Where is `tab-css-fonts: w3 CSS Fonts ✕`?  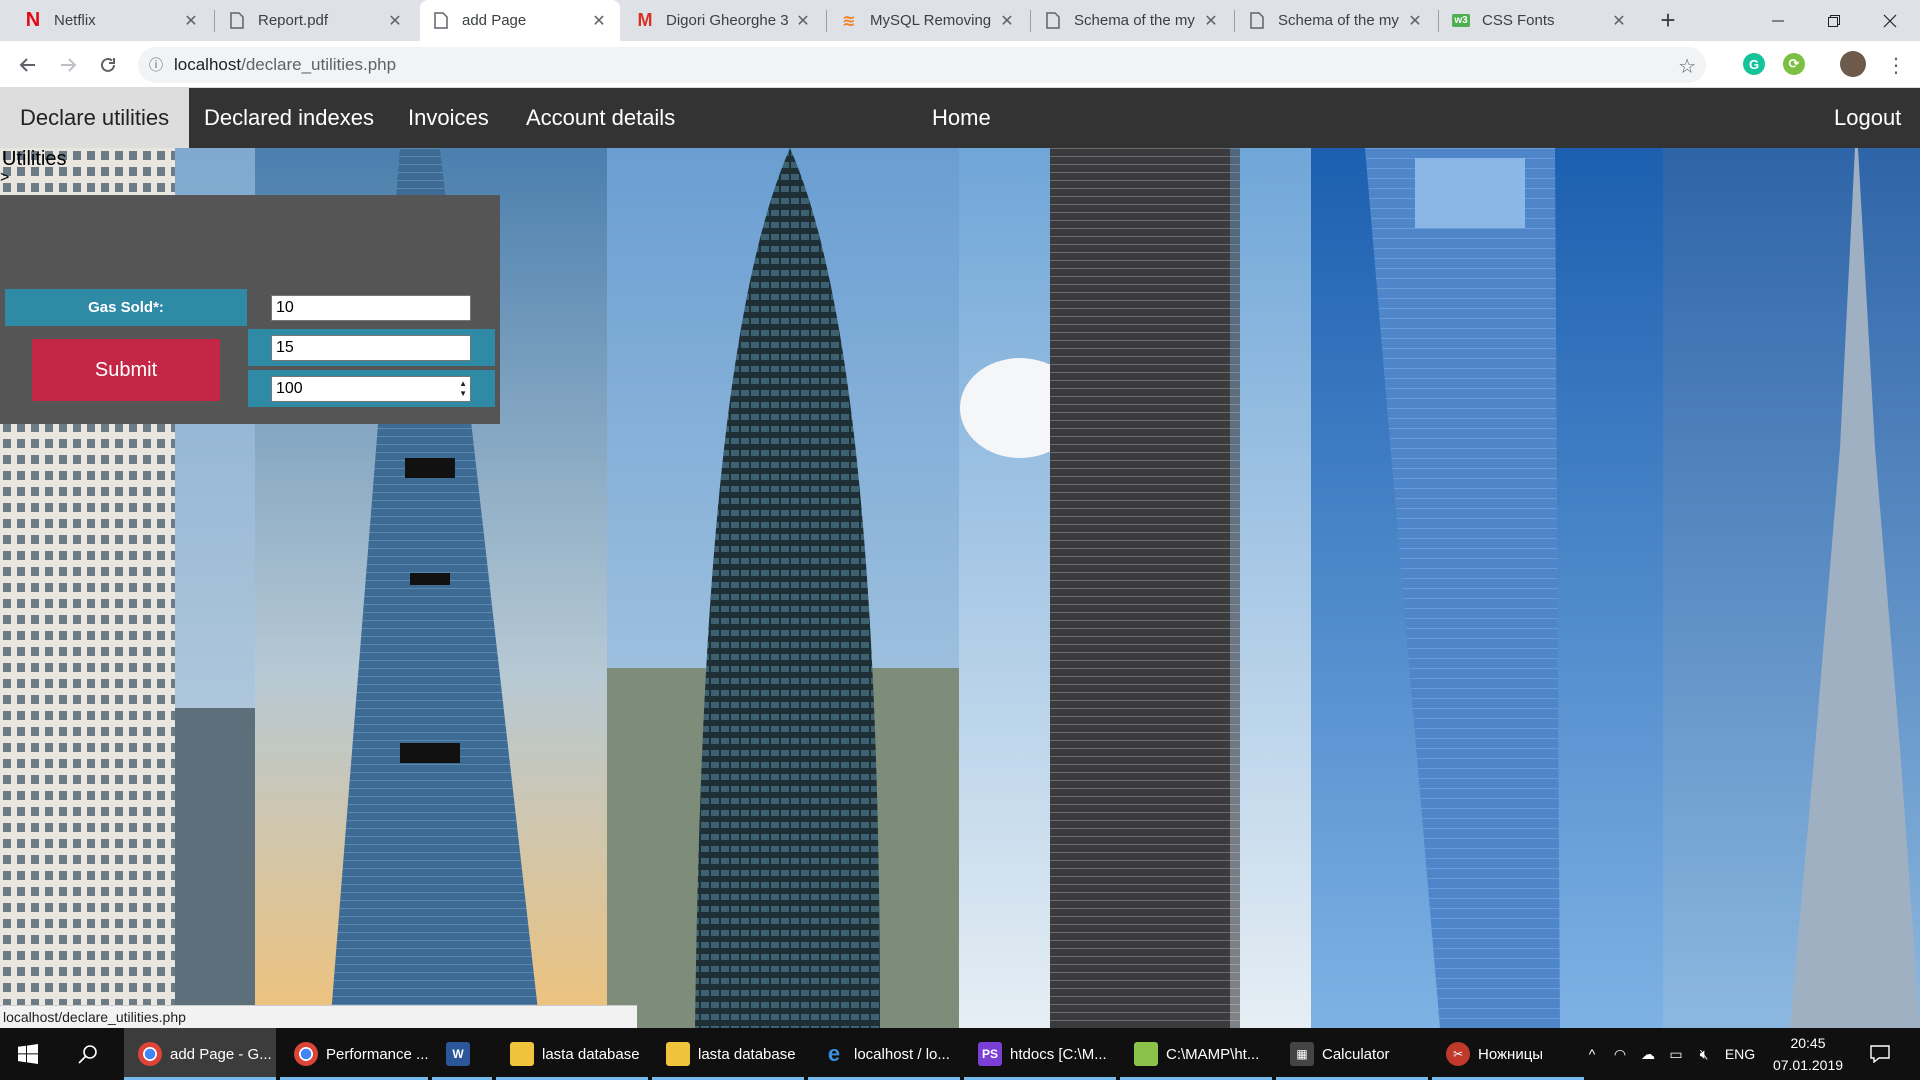
tab-css-fonts: w3 CSS Fonts ✕ is located at coordinates (1540, 20).